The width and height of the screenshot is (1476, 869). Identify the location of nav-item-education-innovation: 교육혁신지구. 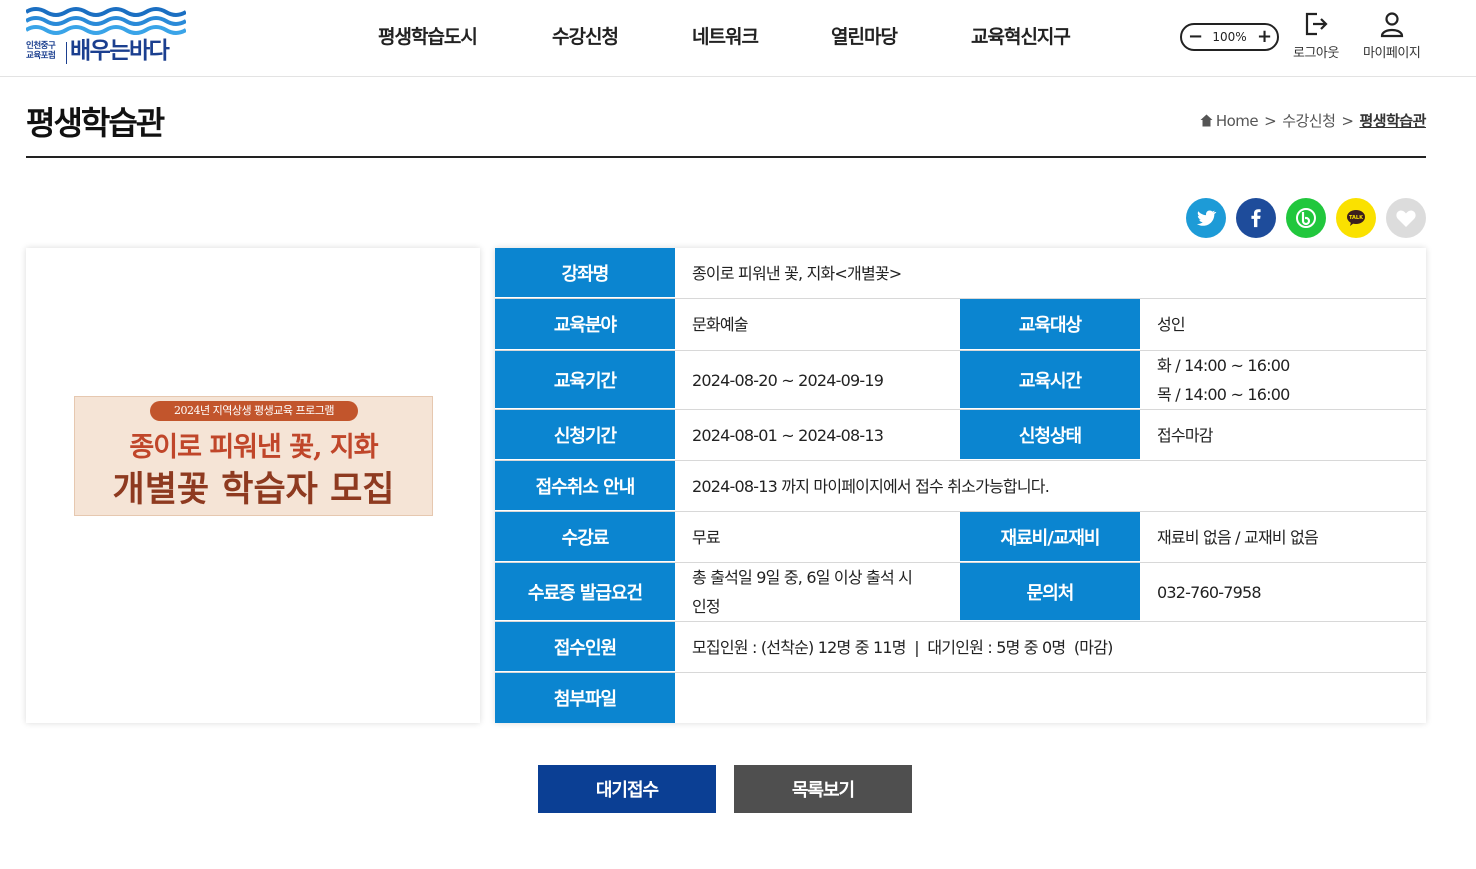
(1021, 37).